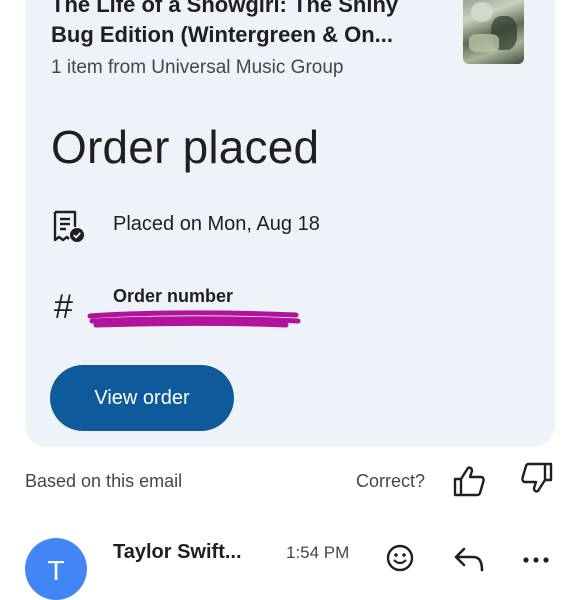 This screenshot has height=600, width=580. What do you see at coordinates (194, 319) in the screenshot?
I see `redacted-order-number` at bounding box center [194, 319].